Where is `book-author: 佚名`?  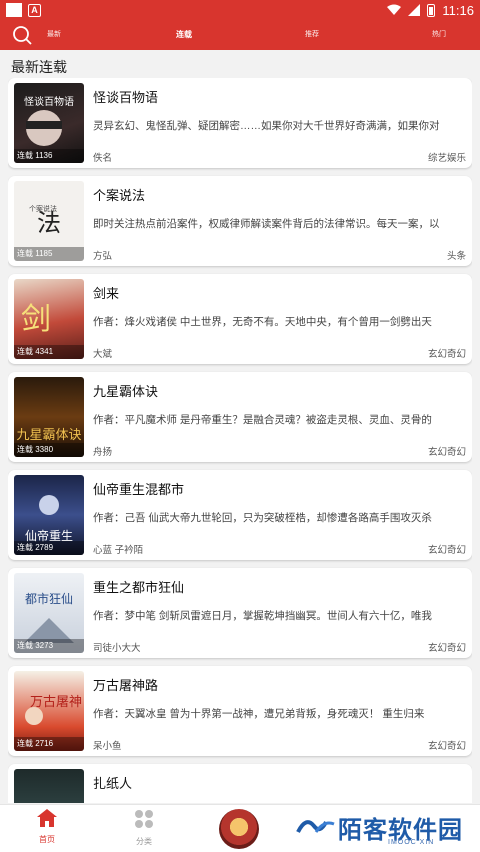
book-author: 佚名 is located at coordinates (103, 158).